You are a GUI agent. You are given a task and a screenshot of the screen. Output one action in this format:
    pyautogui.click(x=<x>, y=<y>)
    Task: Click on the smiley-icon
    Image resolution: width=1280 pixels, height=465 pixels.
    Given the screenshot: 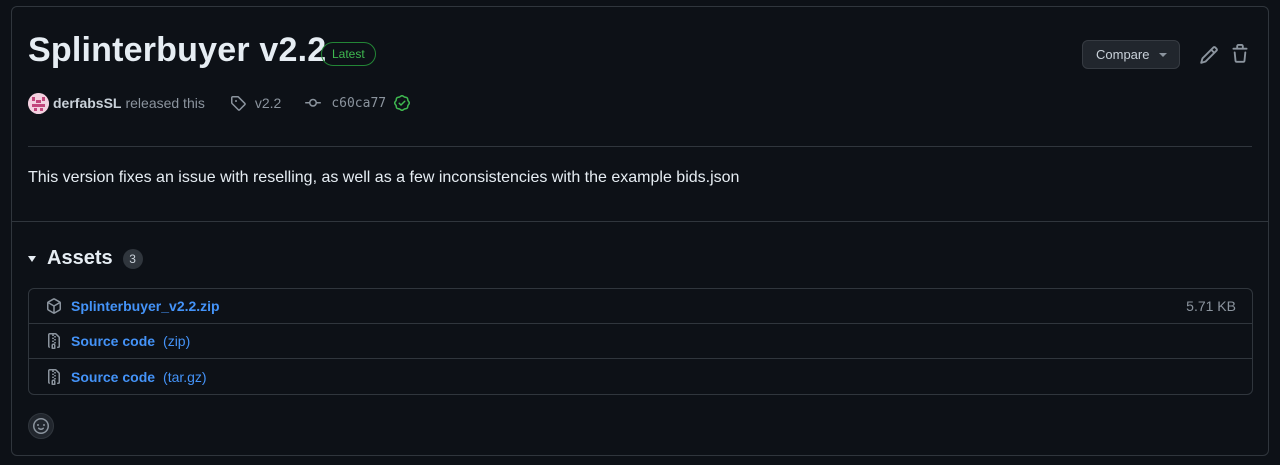 What is the action you would take?
    pyautogui.click(x=41, y=426)
    